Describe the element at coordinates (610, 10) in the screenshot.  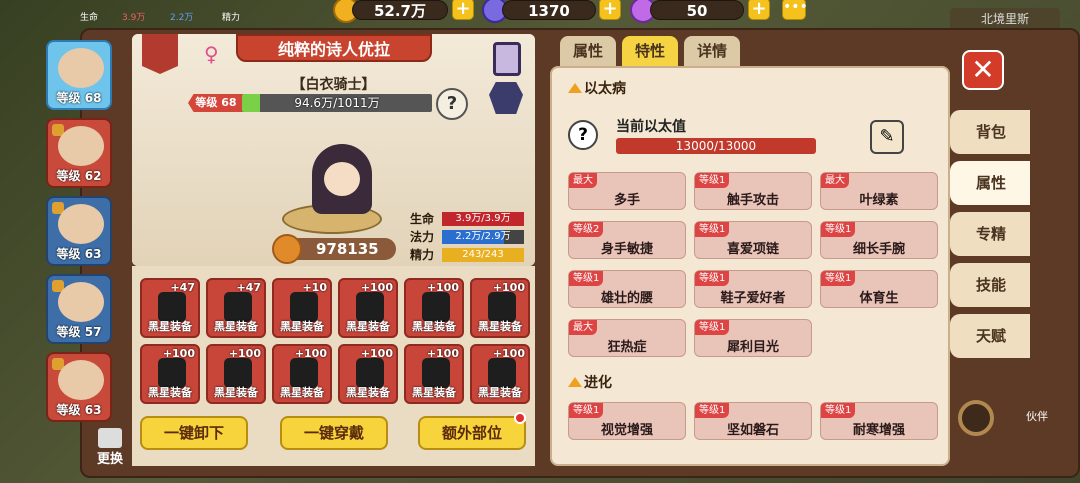
I see `add-gem-button: +` at that location.